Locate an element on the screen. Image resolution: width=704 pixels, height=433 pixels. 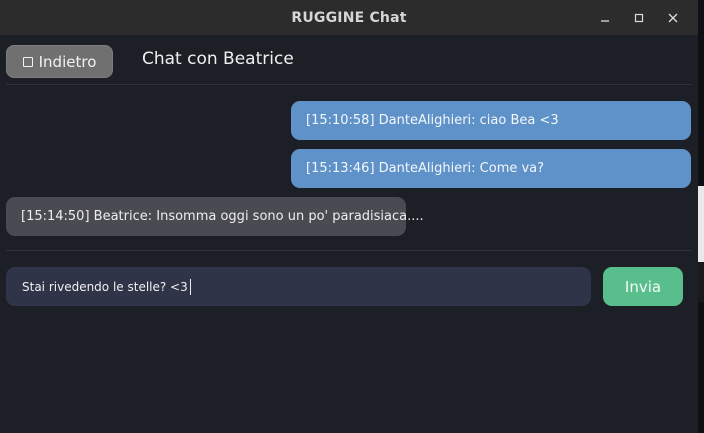
message-input-value: Stai rivedendo le stelle? <3 is located at coordinates (105, 286).